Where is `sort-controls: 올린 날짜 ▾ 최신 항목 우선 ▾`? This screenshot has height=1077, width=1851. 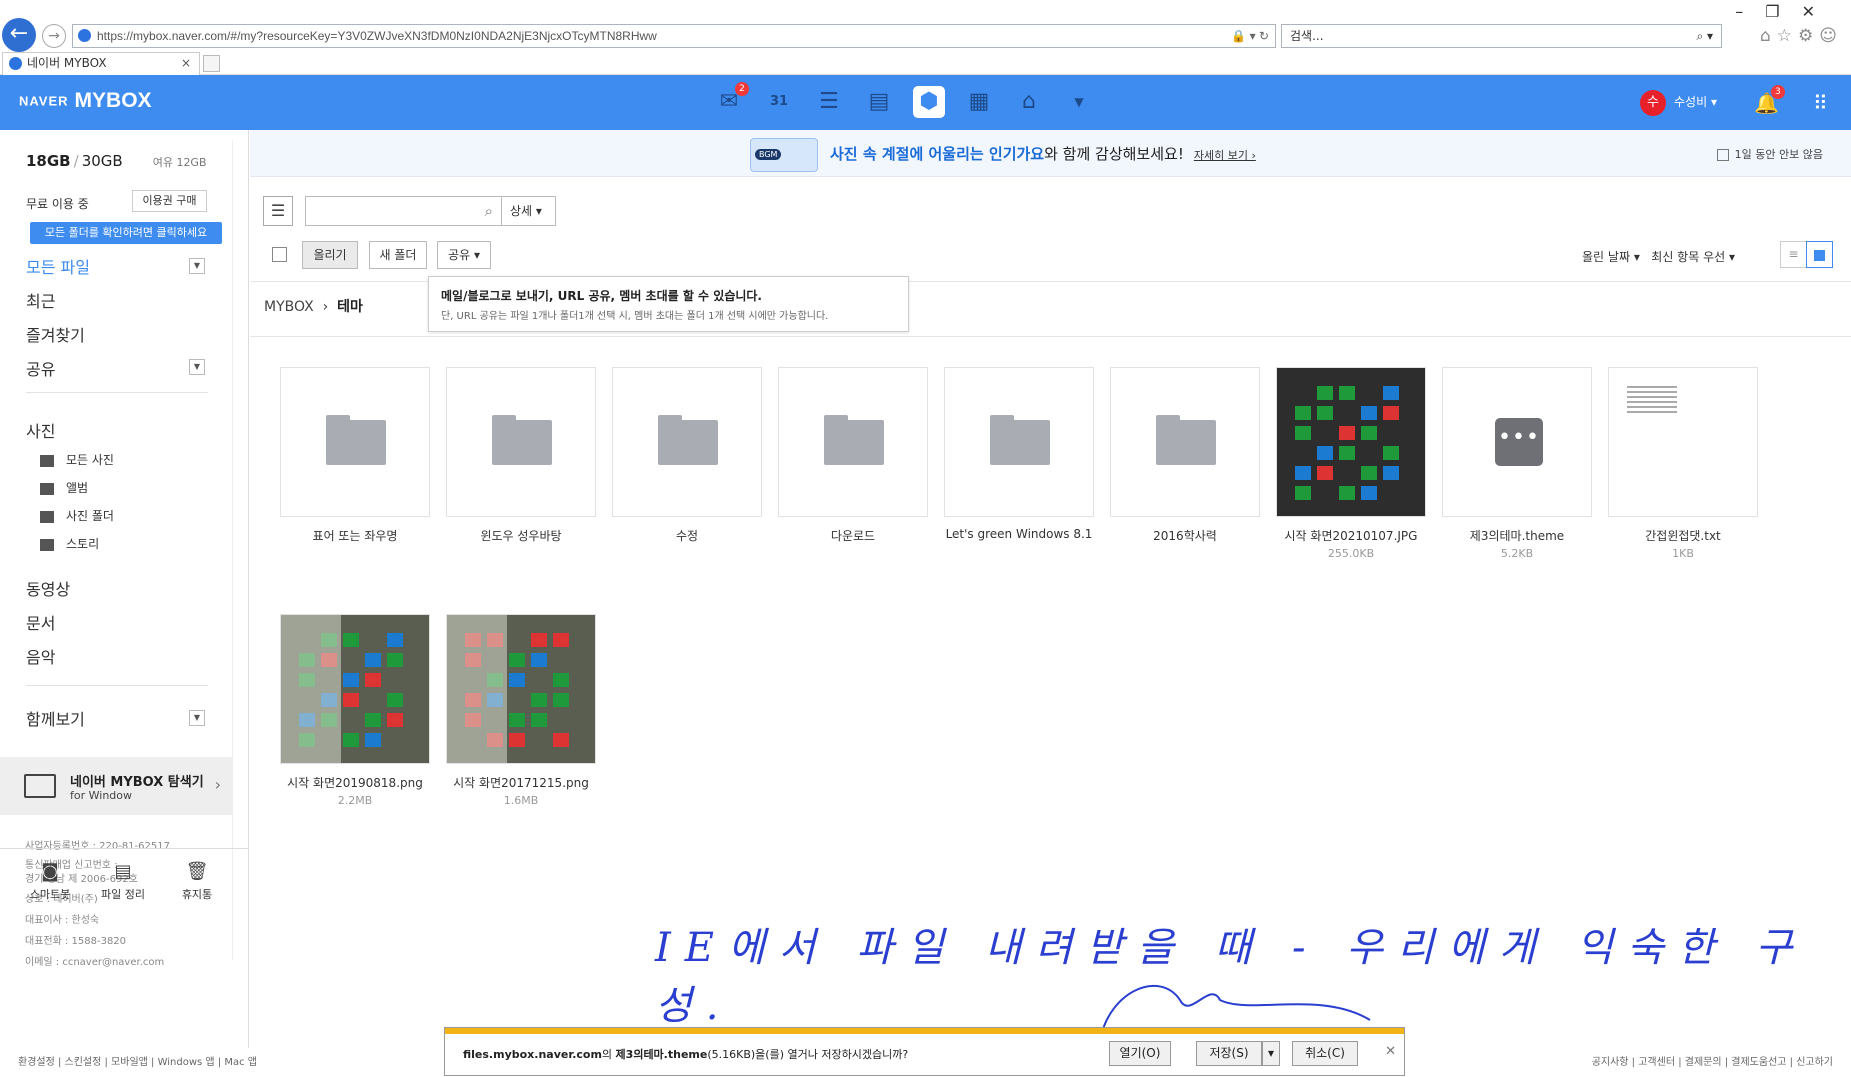 sort-controls: 올린 날짜 ▾ 최신 항목 우선 ▾ is located at coordinates (1658, 256).